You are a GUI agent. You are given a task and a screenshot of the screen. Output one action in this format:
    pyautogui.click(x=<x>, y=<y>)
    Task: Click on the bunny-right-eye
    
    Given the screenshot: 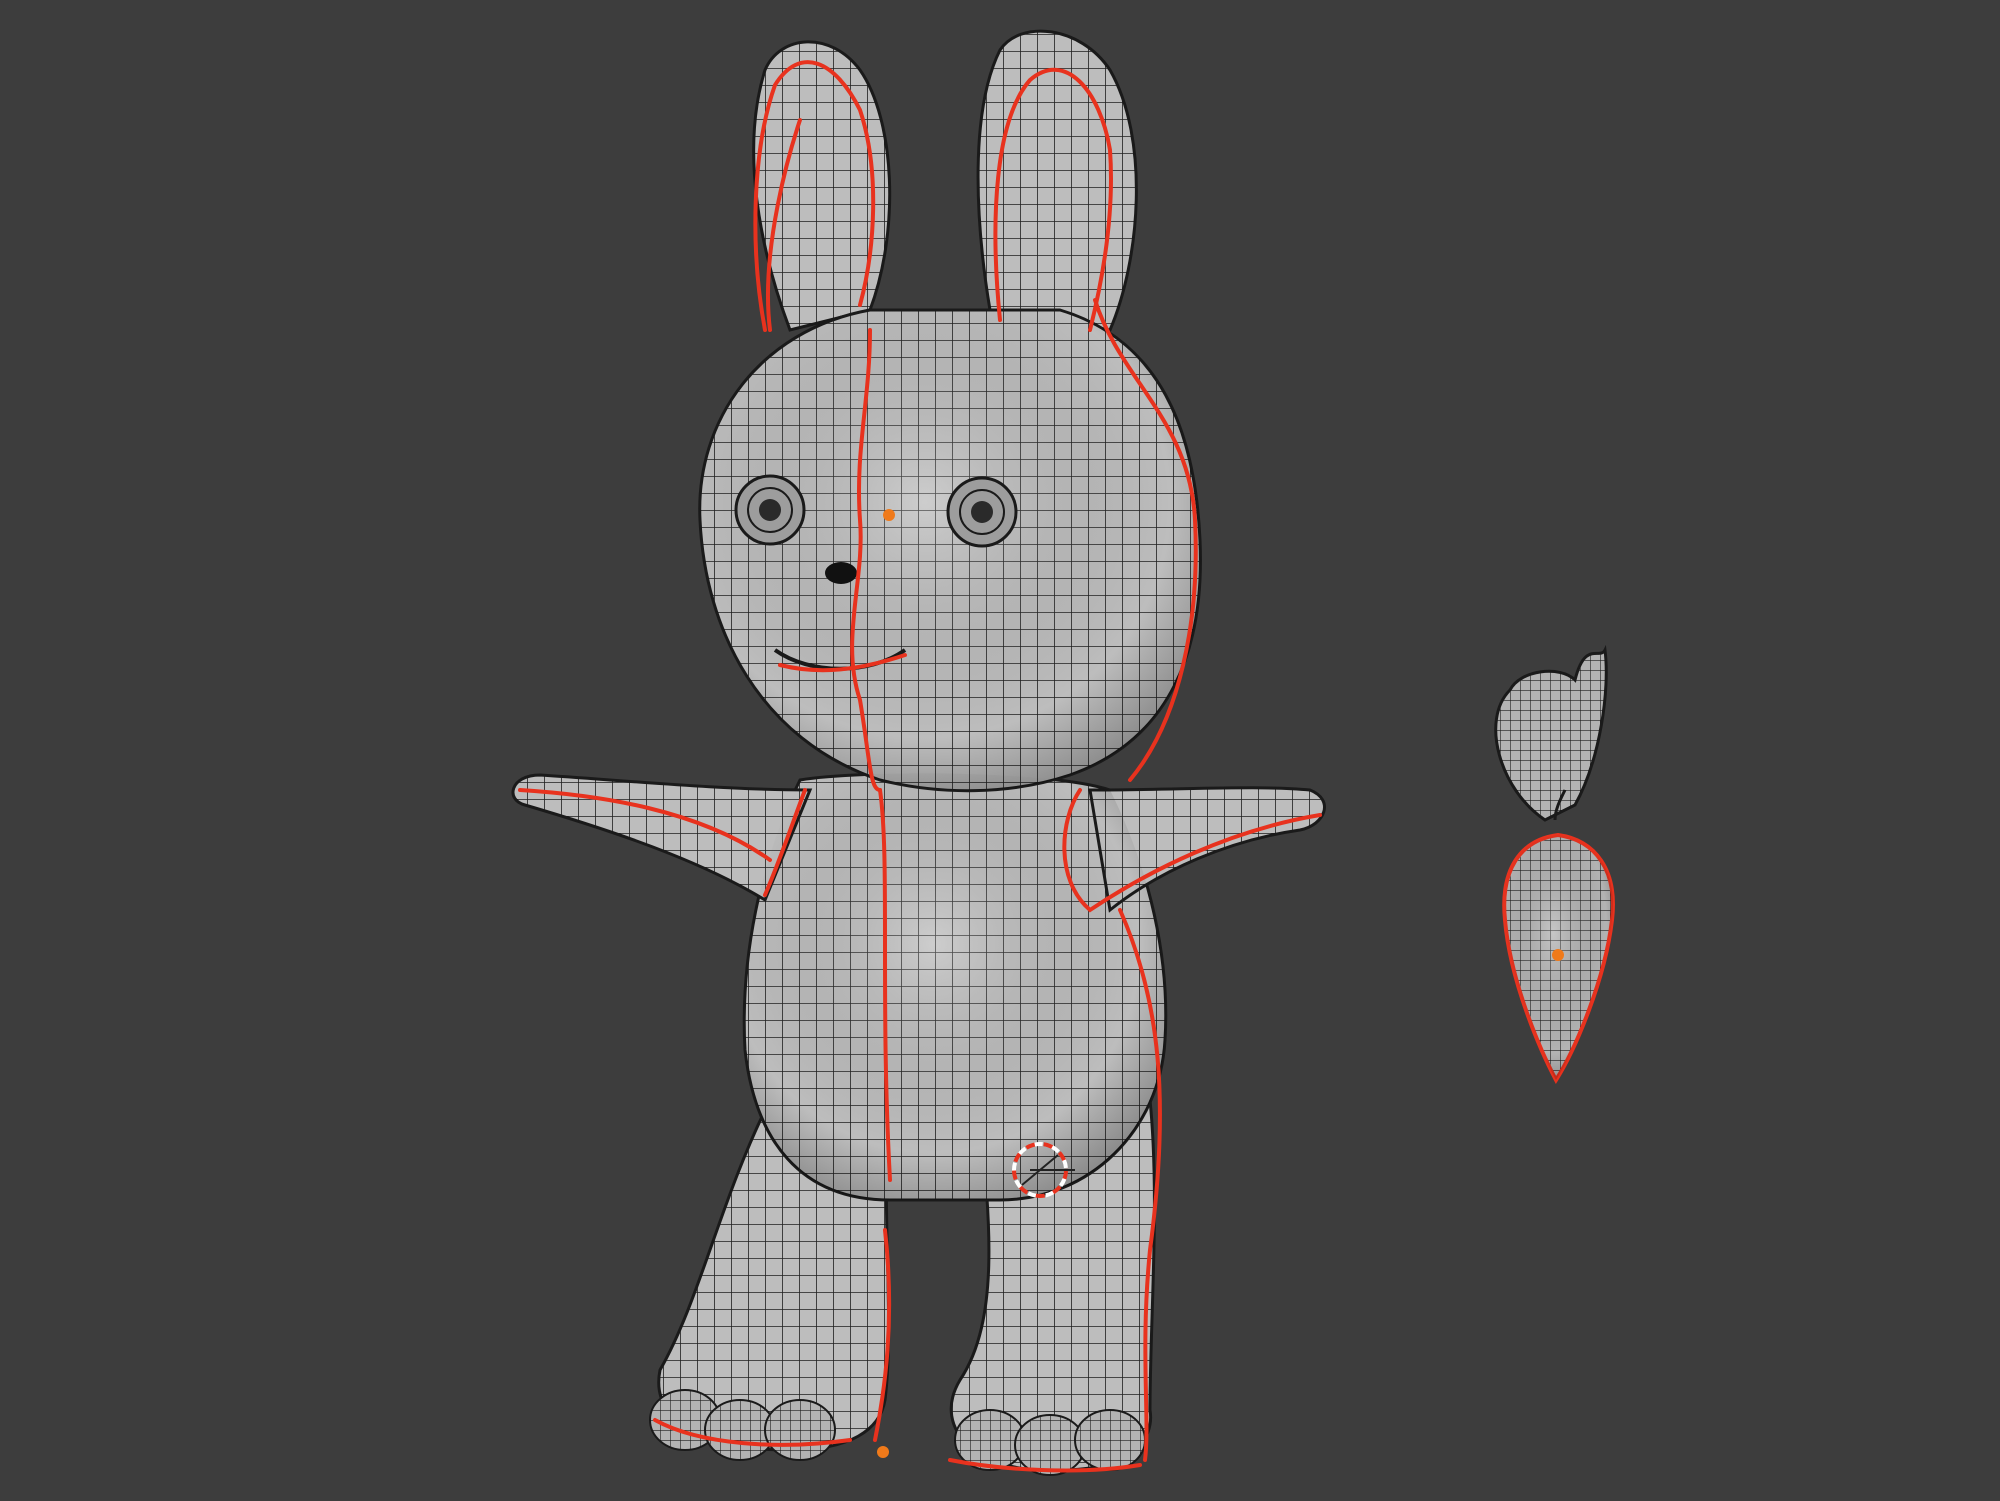 What is the action you would take?
    pyautogui.click(x=982, y=512)
    